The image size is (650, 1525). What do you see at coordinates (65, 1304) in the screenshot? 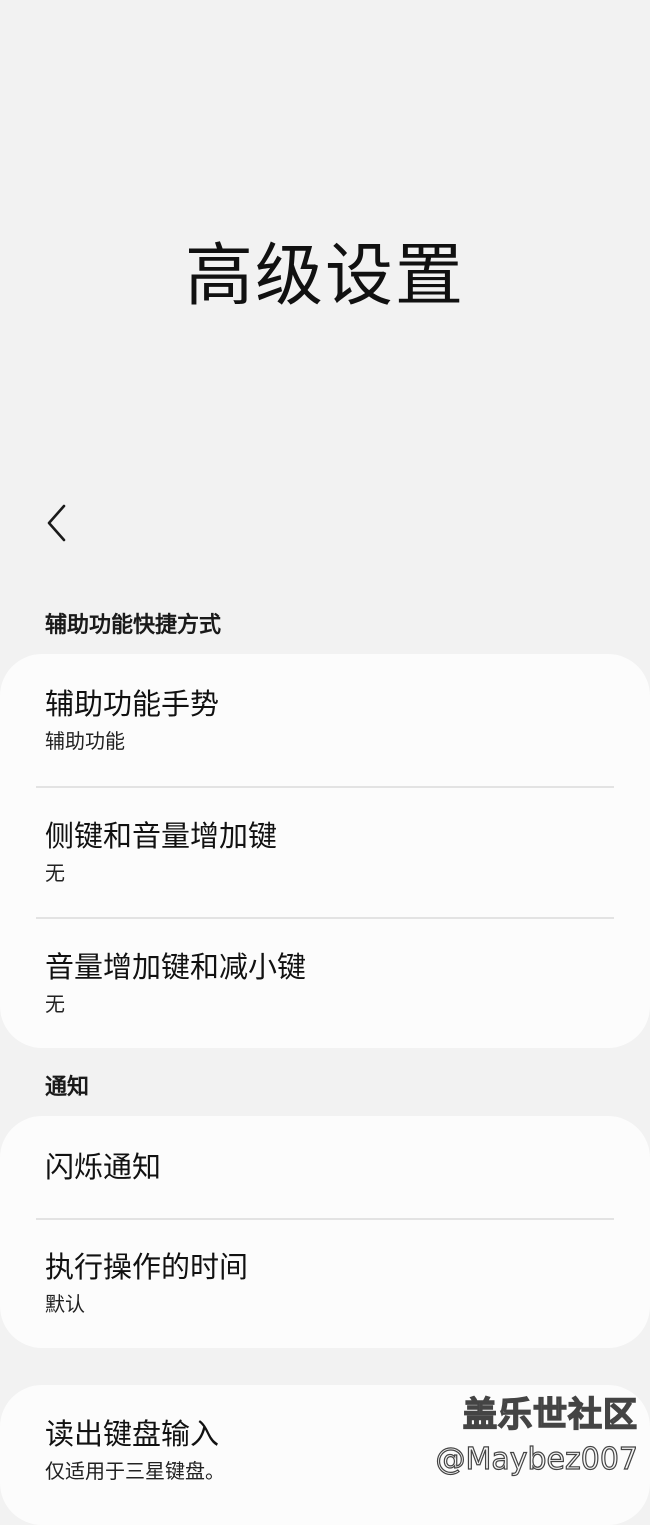
I see `row-subtitle: 默认` at bounding box center [65, 1304].